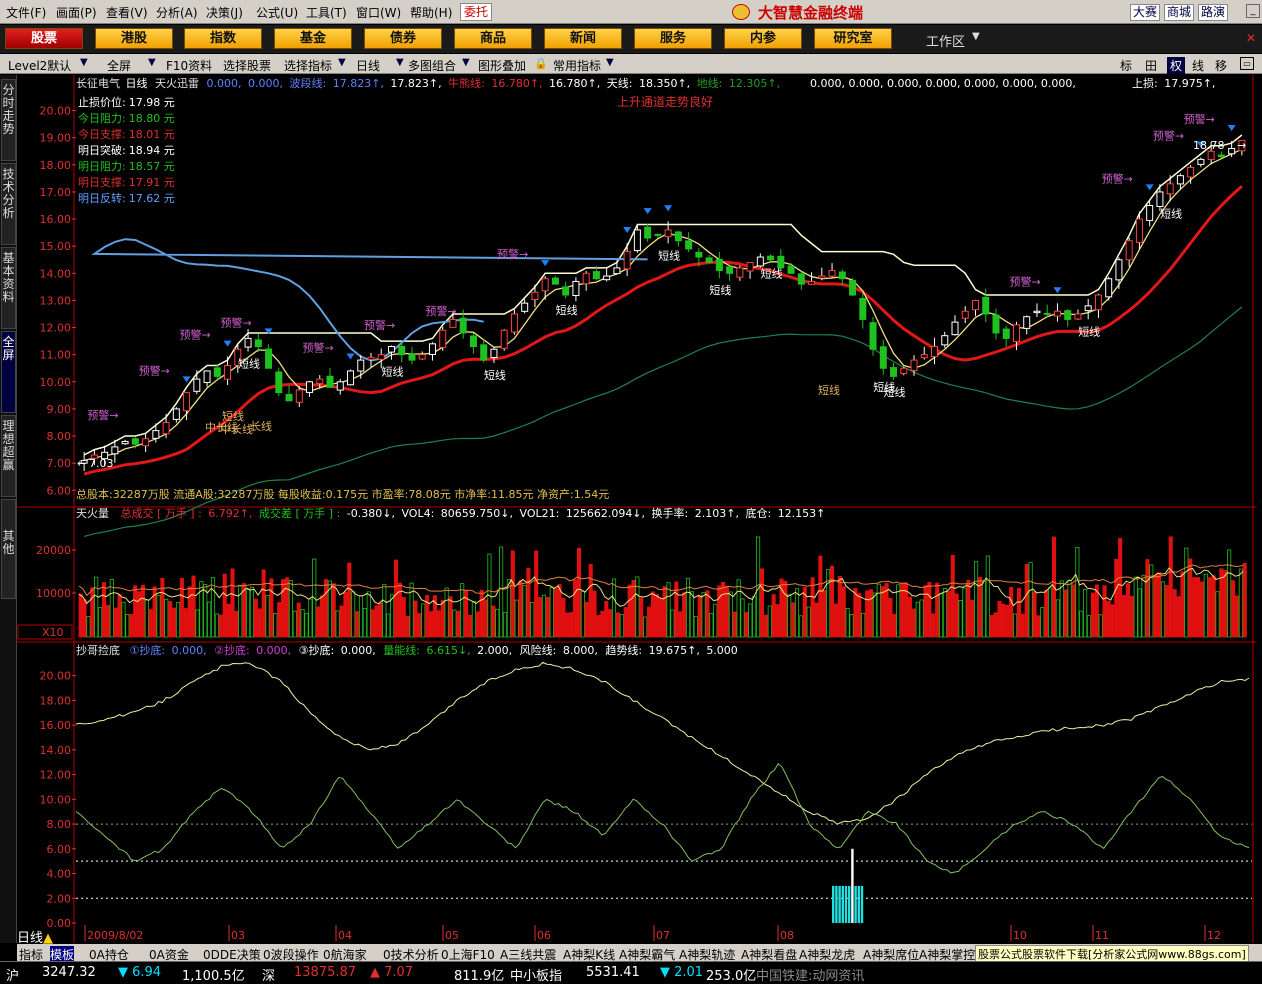 Image resolution: width=1262 pixels, height=984 pixels. Describe the element at coordinates (1213, 12) in the screenshot. I see `roadshow-link: 路演` at that location.